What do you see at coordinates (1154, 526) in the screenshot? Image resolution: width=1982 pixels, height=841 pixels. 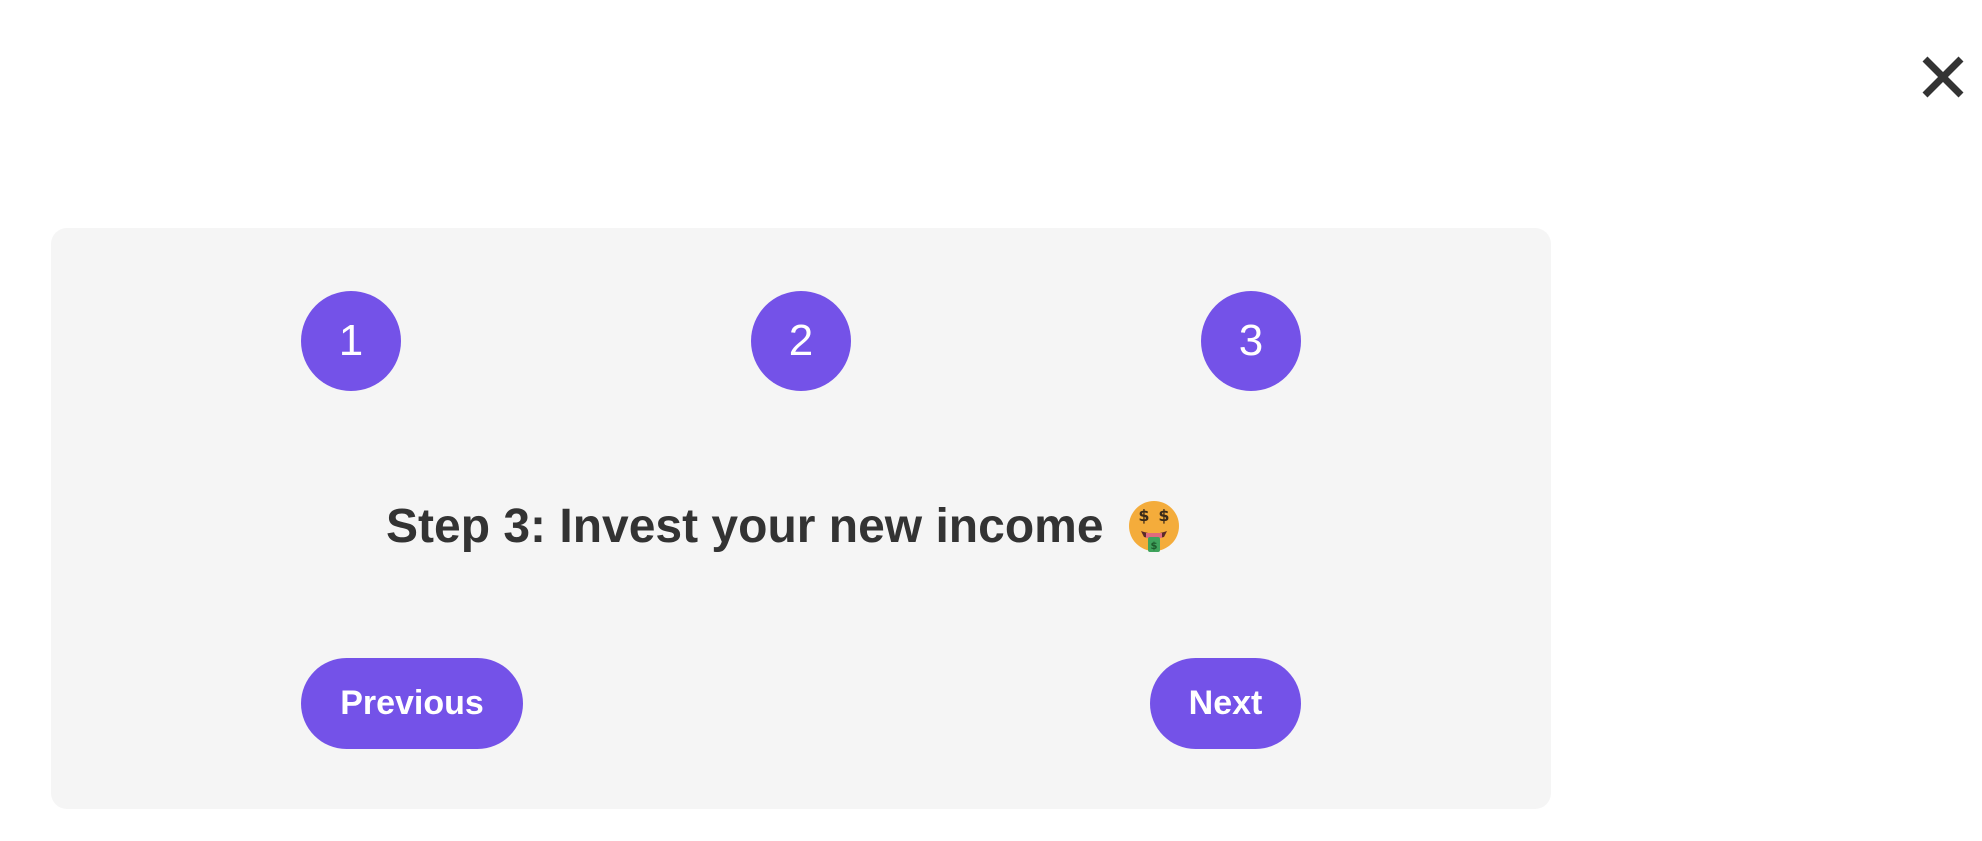 I see `money-mouth-face-icon: $ $ $` at bounding box center [1154, 526].